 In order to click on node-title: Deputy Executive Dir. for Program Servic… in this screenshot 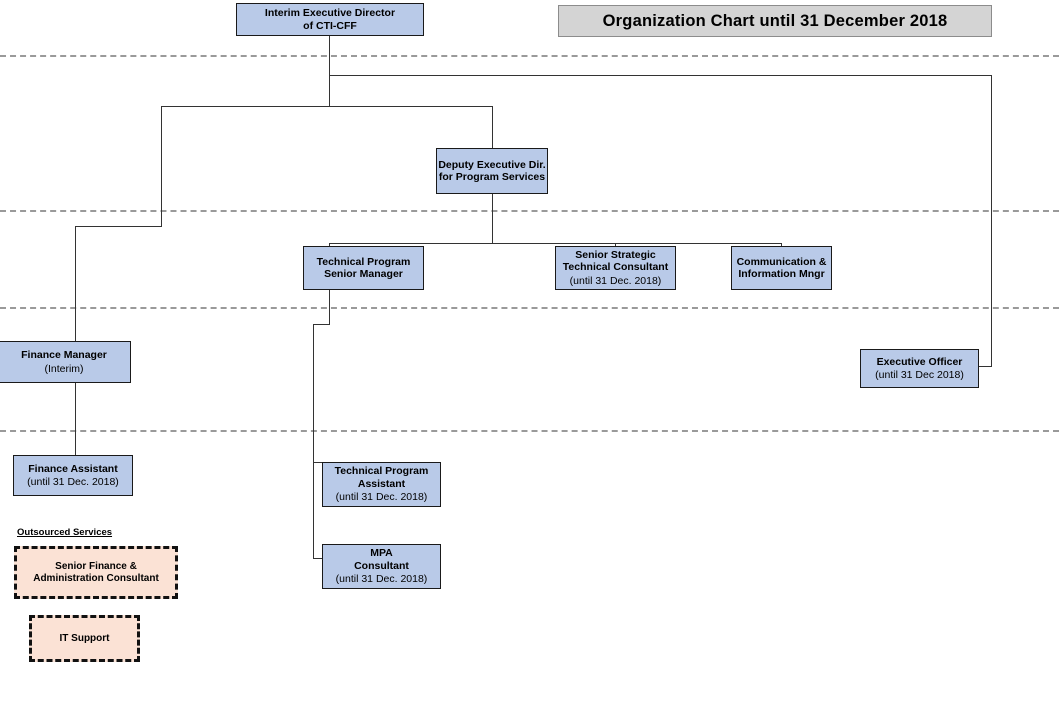, I will do `click(492, 170)`.